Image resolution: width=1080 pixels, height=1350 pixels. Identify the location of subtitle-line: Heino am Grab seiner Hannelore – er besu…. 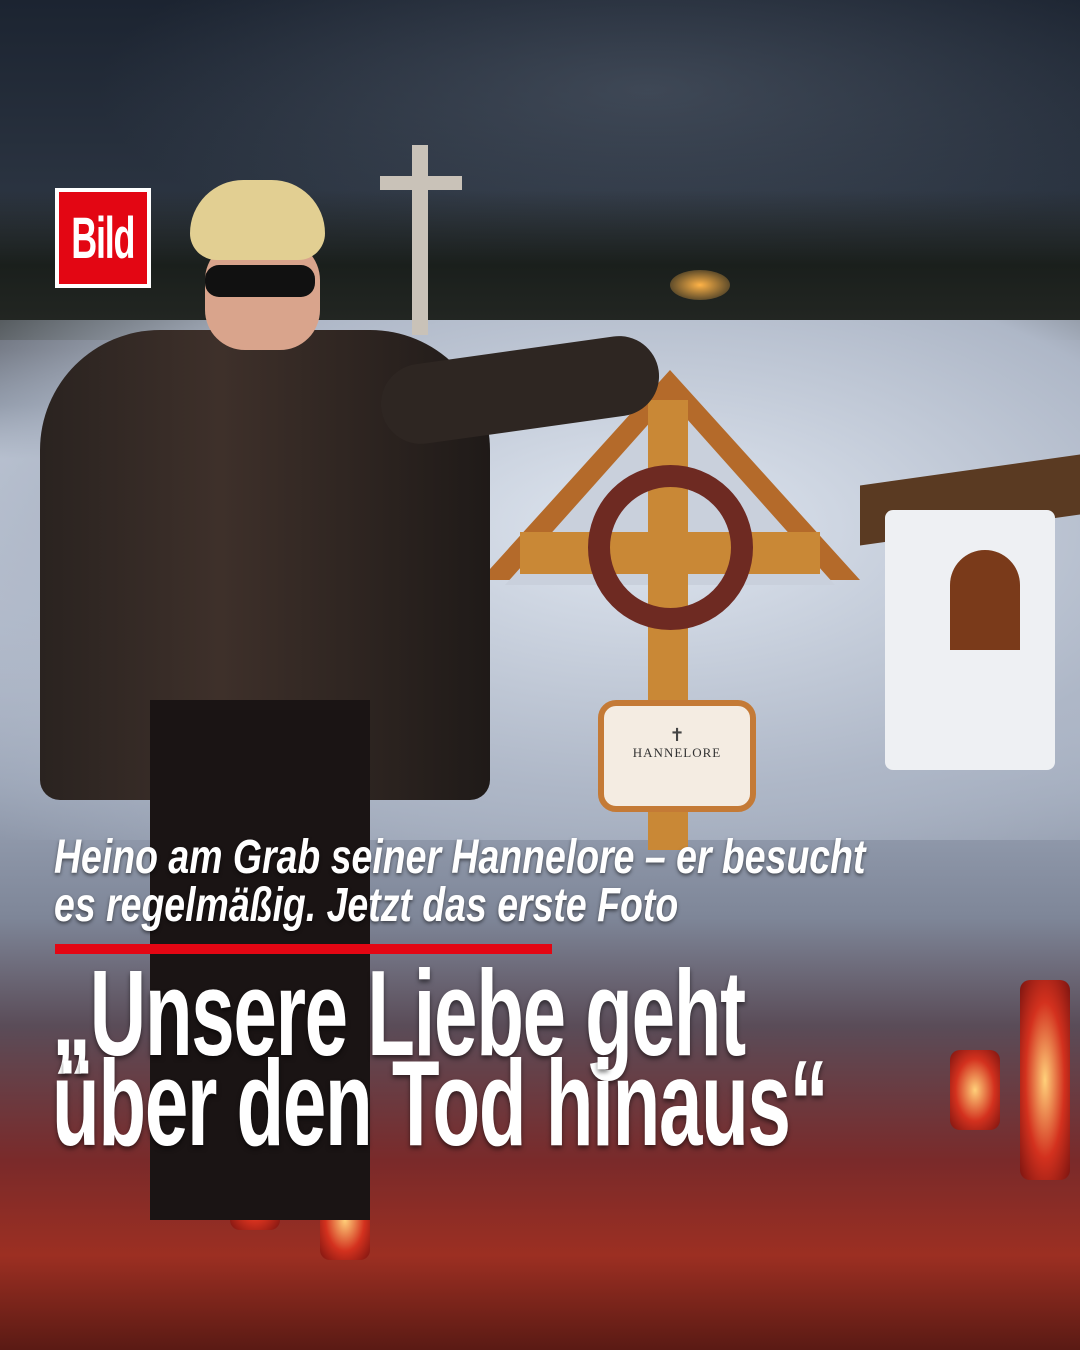
(460, 857).